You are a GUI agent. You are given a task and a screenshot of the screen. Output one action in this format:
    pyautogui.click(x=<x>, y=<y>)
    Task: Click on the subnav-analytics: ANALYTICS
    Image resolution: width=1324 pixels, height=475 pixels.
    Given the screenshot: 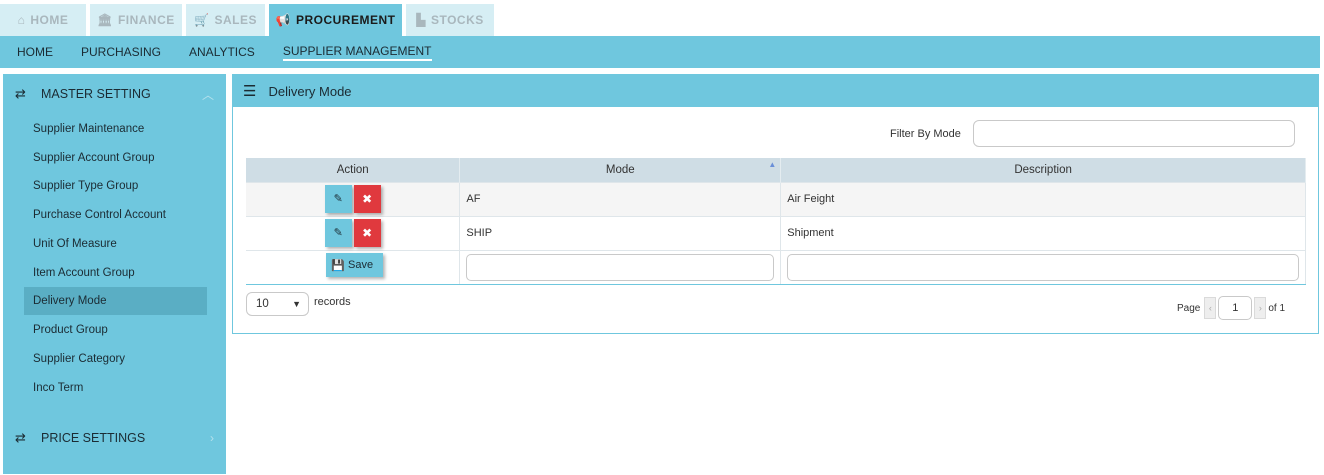 What is the action you would take?
    pyautogui.click(x=222, y=52)
    